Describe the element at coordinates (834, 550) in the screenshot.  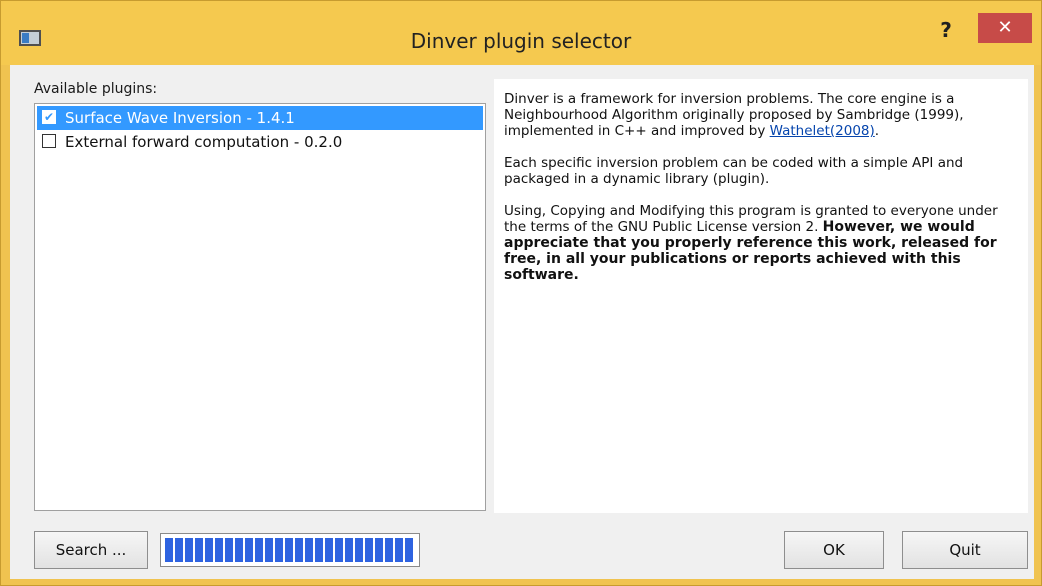
I see `ok-button: OK` at that location.